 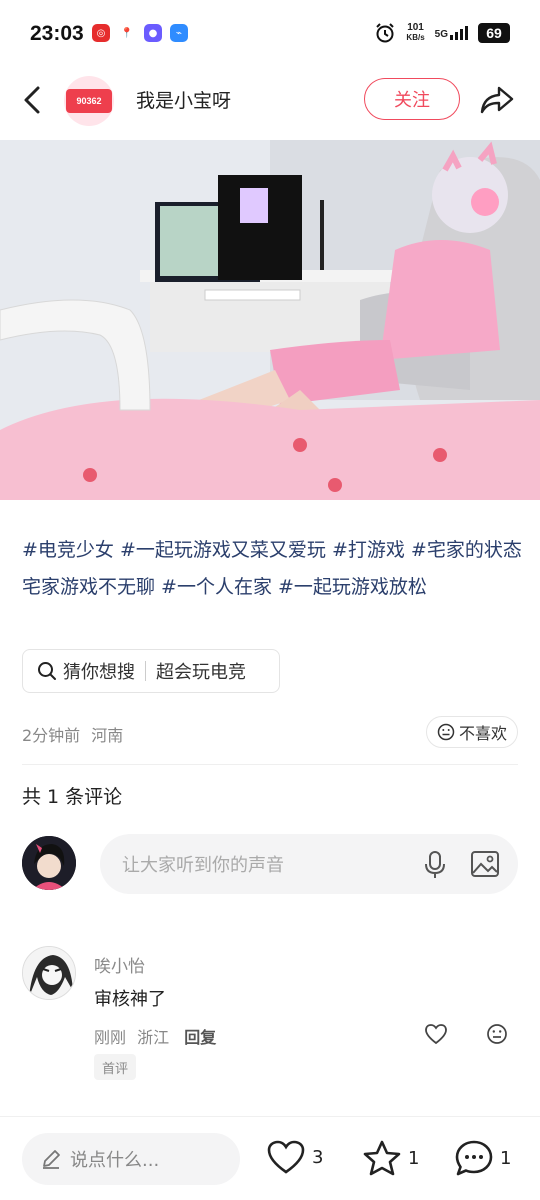 I want to click on comment-button: 1, so click(x=482, y=1158).